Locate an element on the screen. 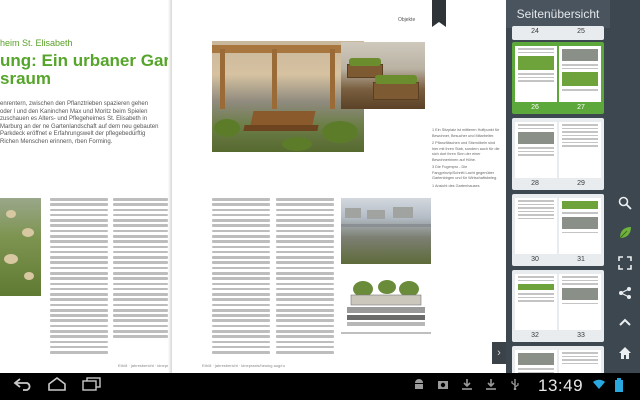 The image size is (640, 400). headline-line-1: ung: Ein urbaner Garten is located at coordinates (98, 60).